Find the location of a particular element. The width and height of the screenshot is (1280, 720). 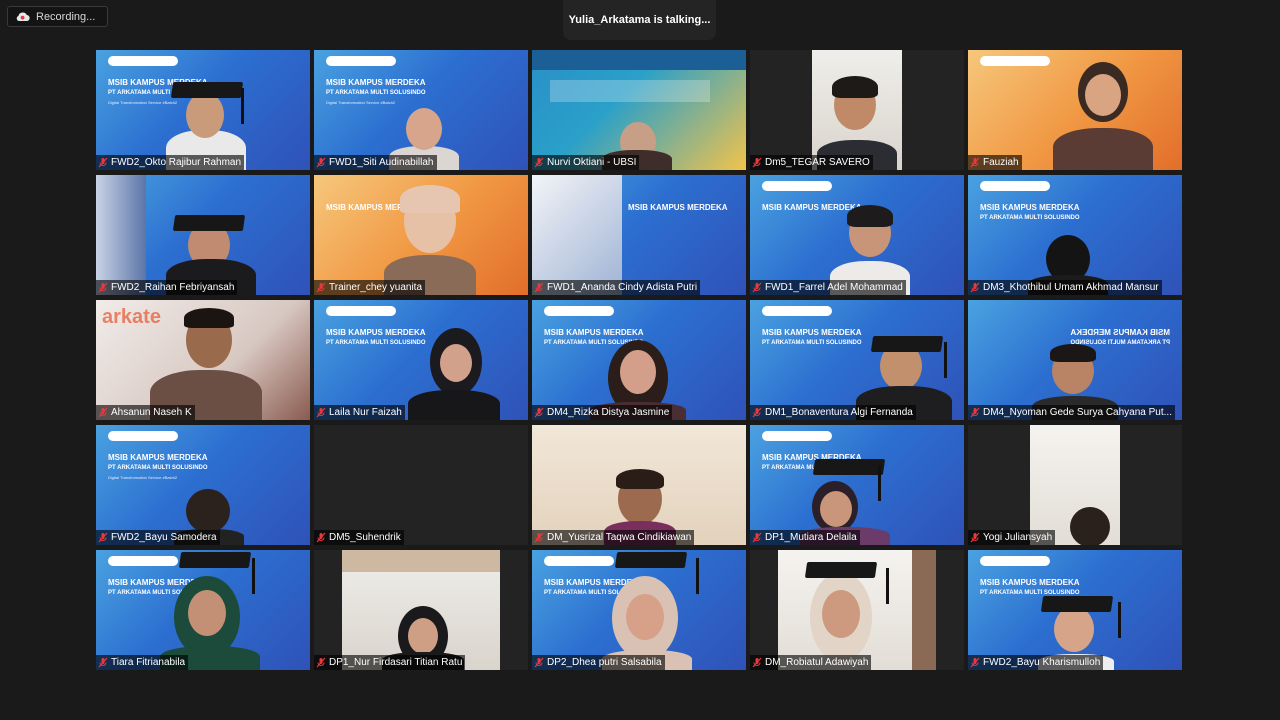

participant-name: Yogi Juliansyah is located at coordinates (1018, 537).